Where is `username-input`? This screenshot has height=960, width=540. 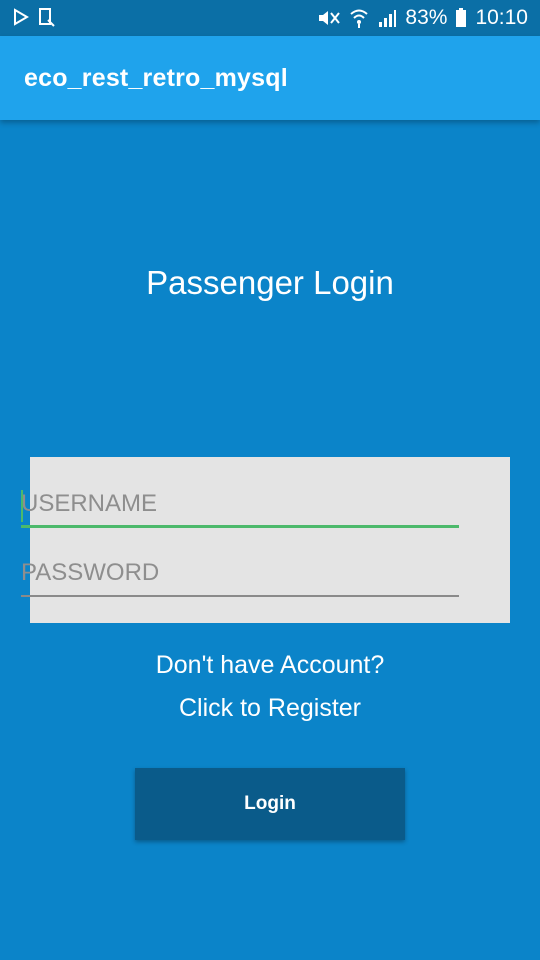
username-input is located at coordinates (240, 504).